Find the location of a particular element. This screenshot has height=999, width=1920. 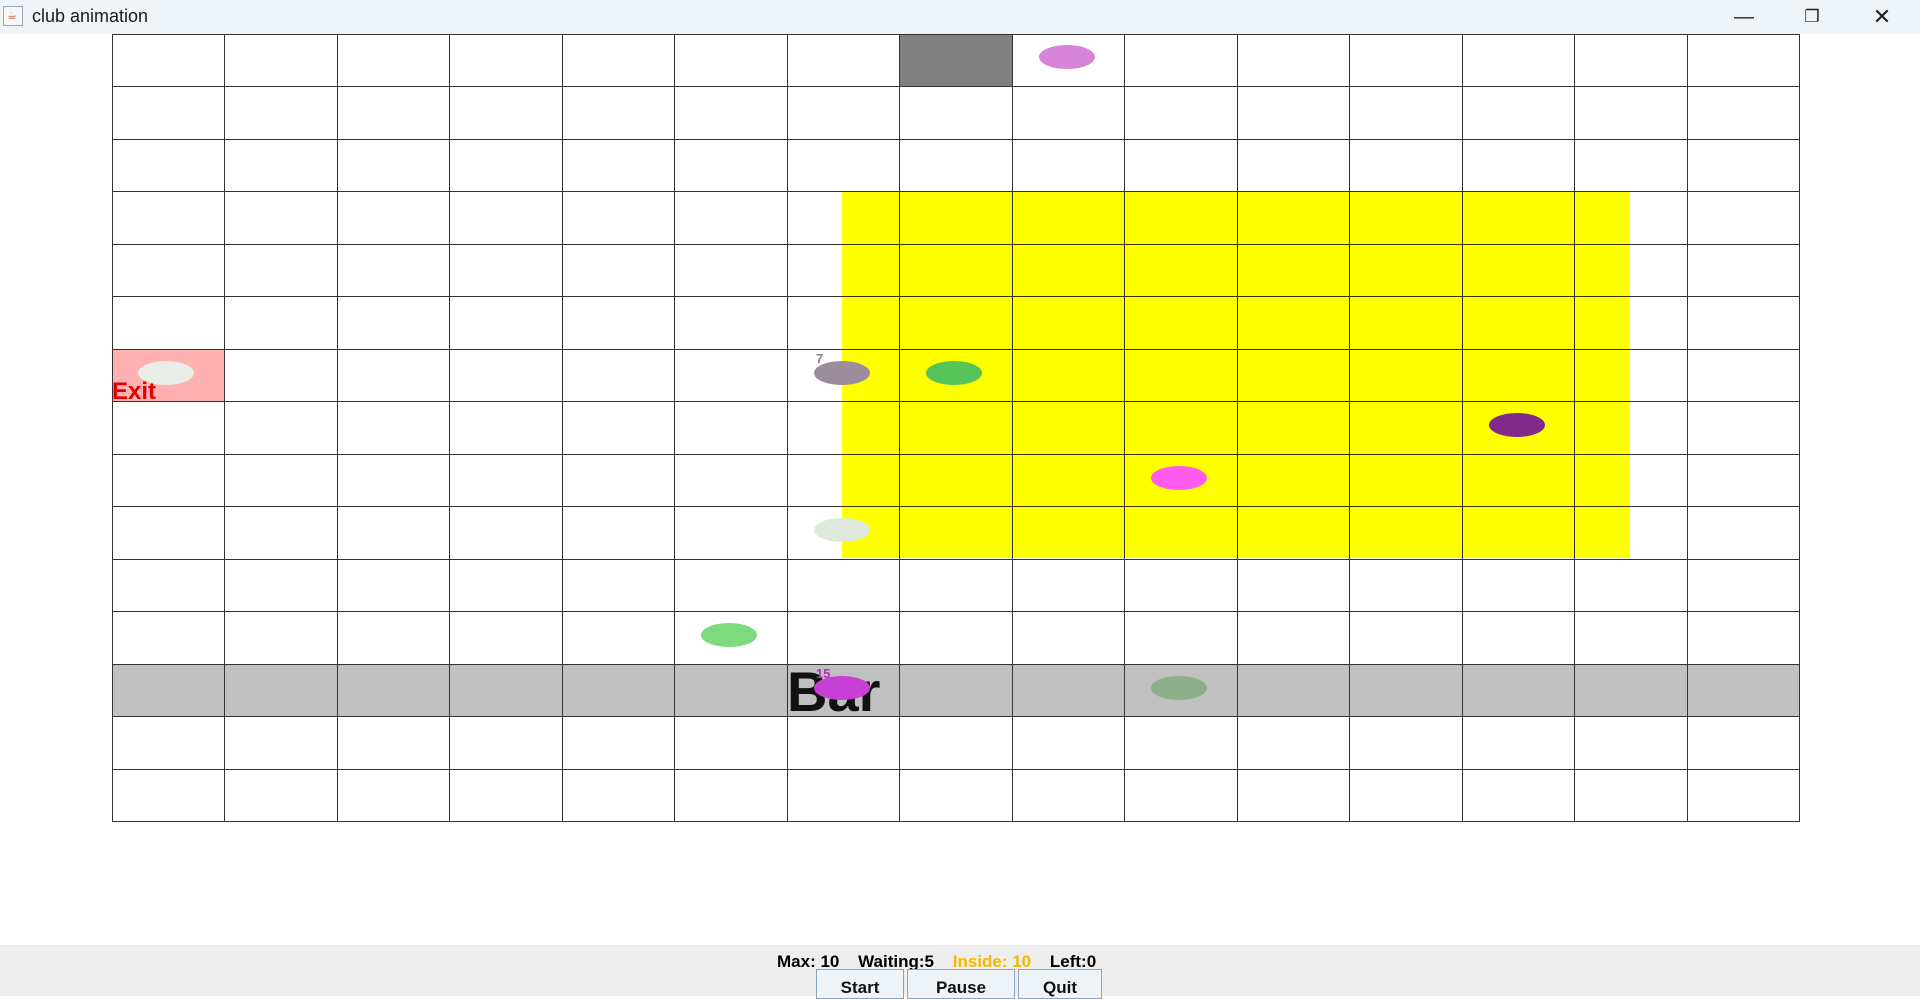

minimize-button: — is located at coordinates (1744, 17).